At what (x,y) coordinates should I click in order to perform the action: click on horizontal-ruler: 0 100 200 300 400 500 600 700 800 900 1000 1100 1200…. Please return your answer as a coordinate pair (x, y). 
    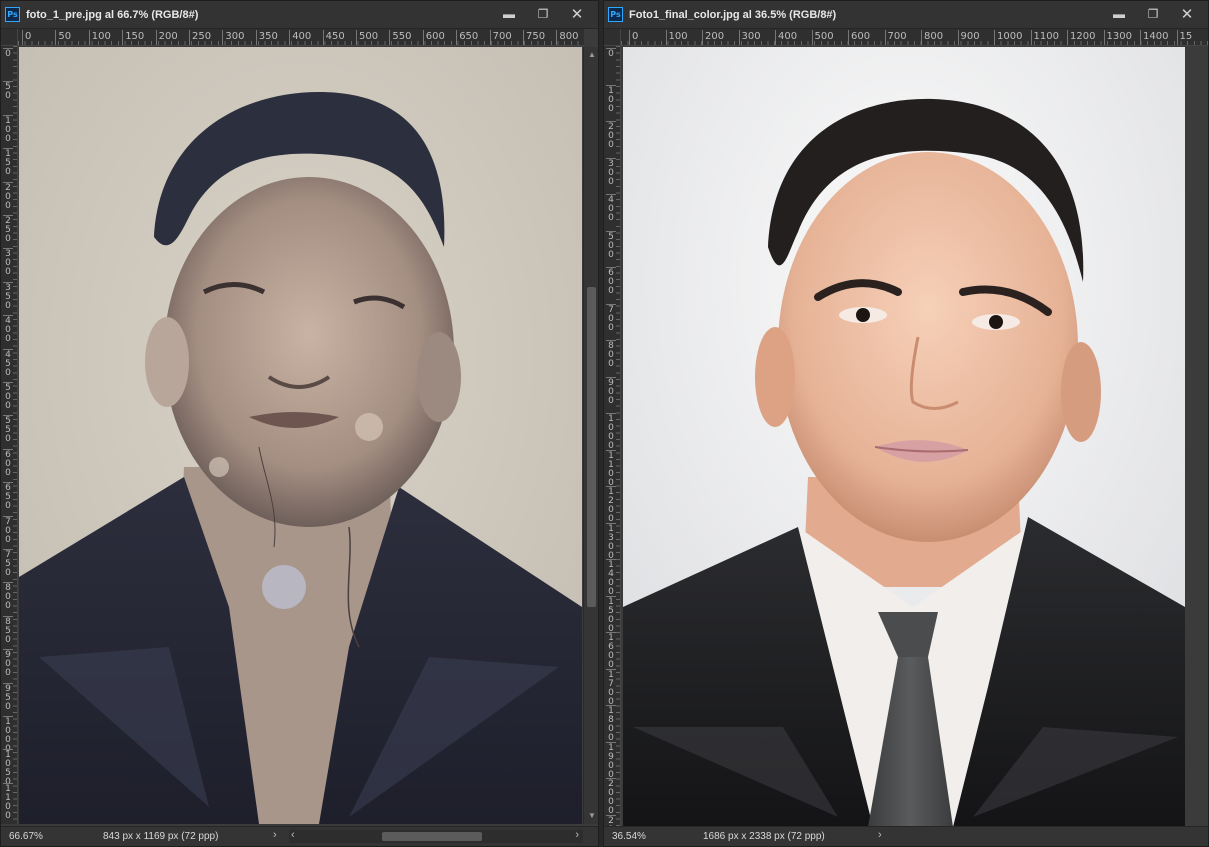
    Looking at the image, I should click on (914, 37).